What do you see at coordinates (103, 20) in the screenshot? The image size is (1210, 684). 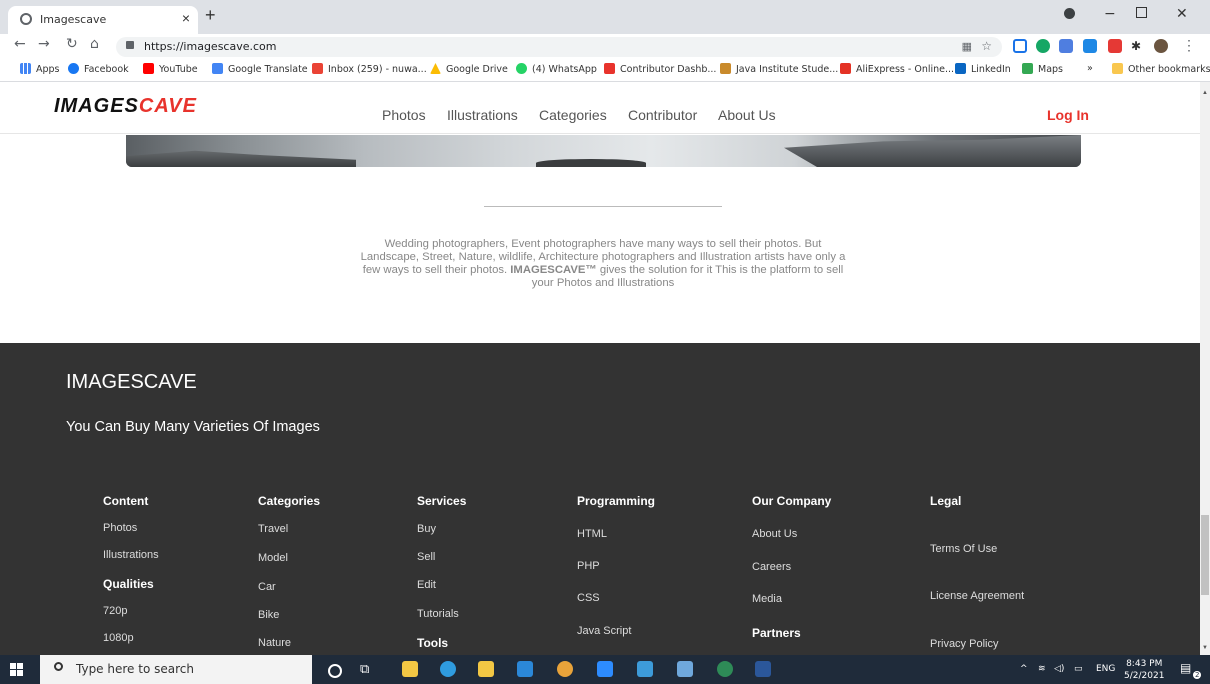 I see `browser-tab: Imagescave ×` at bounding box center [103, 20].